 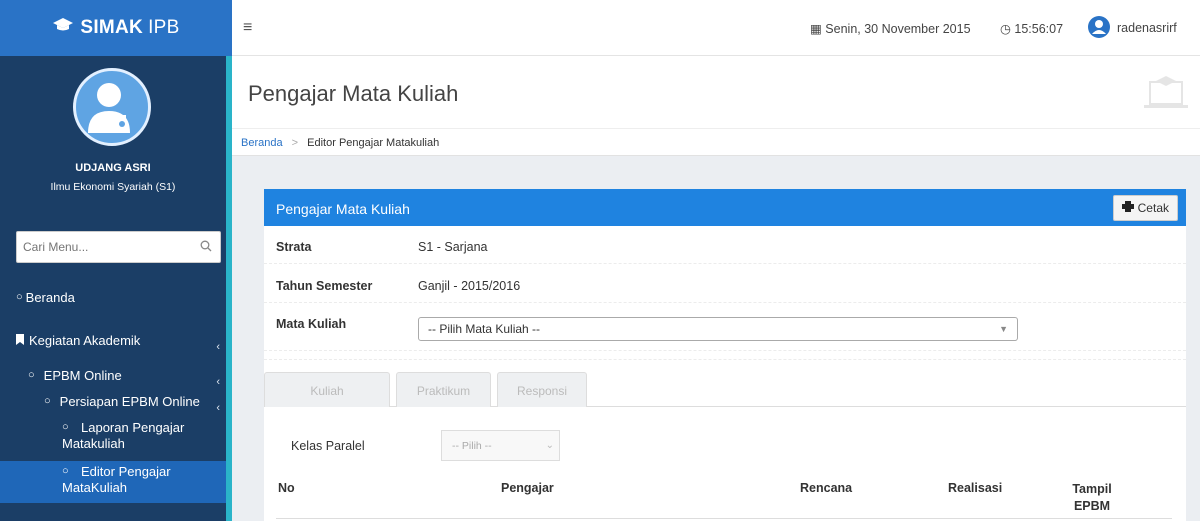 What do you see at coordinates (527, 488) in the screenshot?
I see `column-header-pengajar: Pengajar` at bounding box center [527, 488].